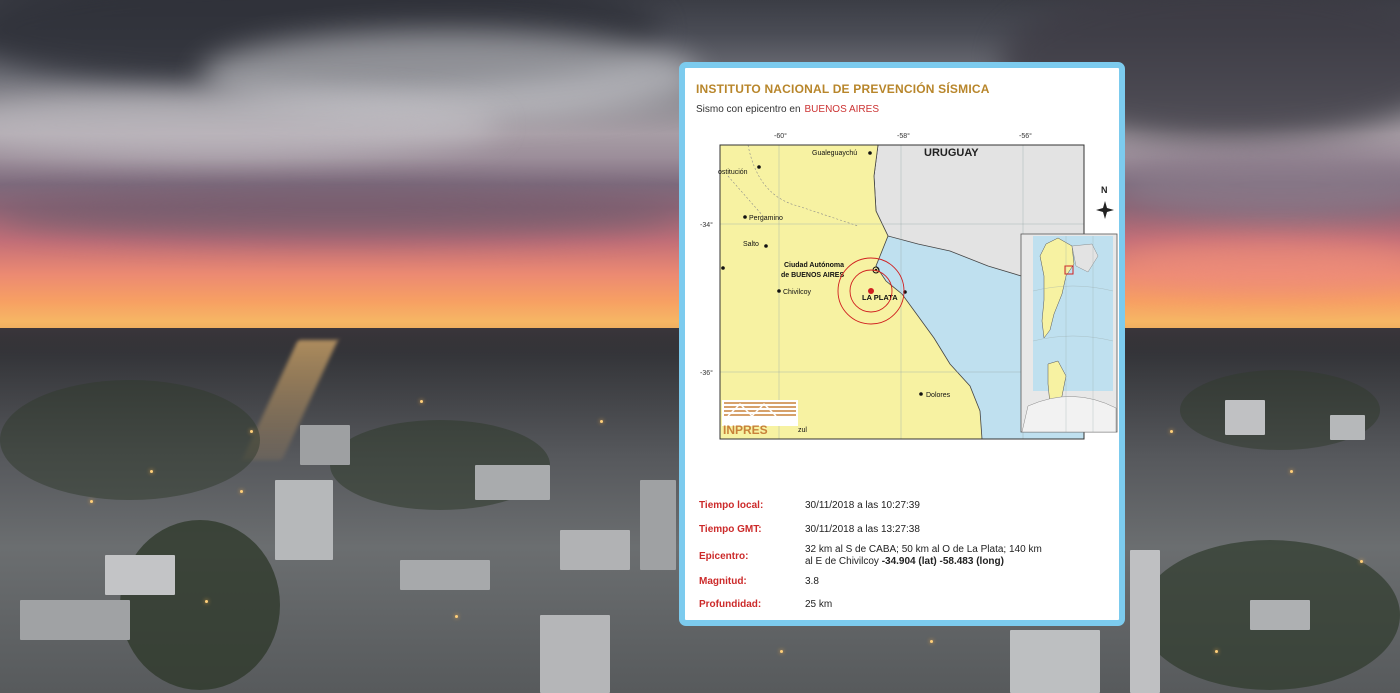  Describe the element at coordinates (938, 395) in the screenshot. I see `city-label: Dolores` at that location.